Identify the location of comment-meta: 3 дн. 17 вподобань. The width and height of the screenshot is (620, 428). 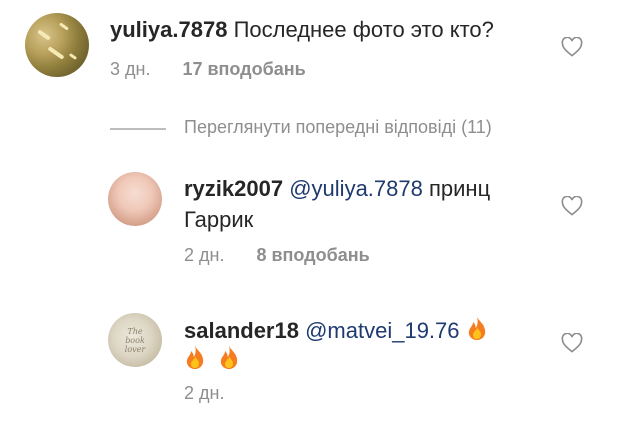
(208, 69).